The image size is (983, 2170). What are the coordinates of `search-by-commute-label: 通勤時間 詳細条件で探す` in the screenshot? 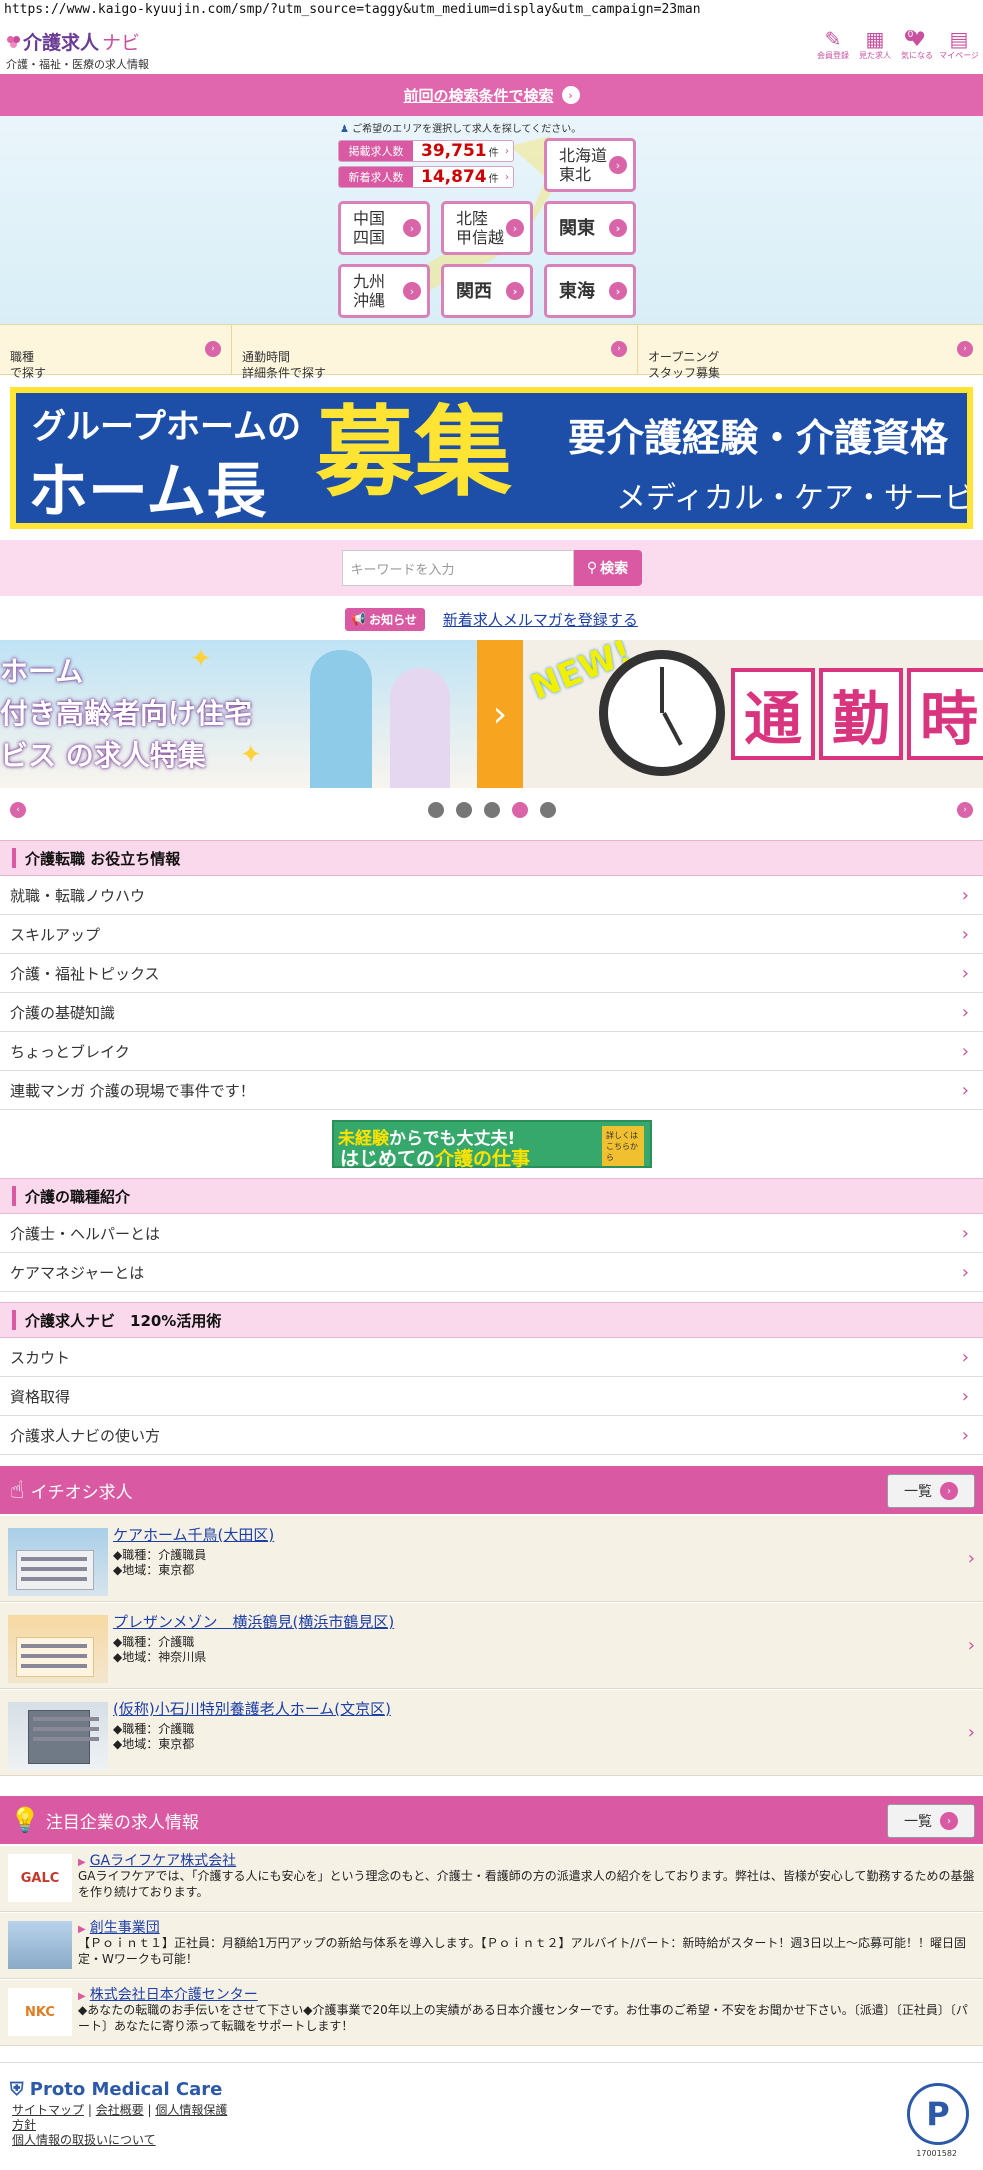 It's located at (284, 365).